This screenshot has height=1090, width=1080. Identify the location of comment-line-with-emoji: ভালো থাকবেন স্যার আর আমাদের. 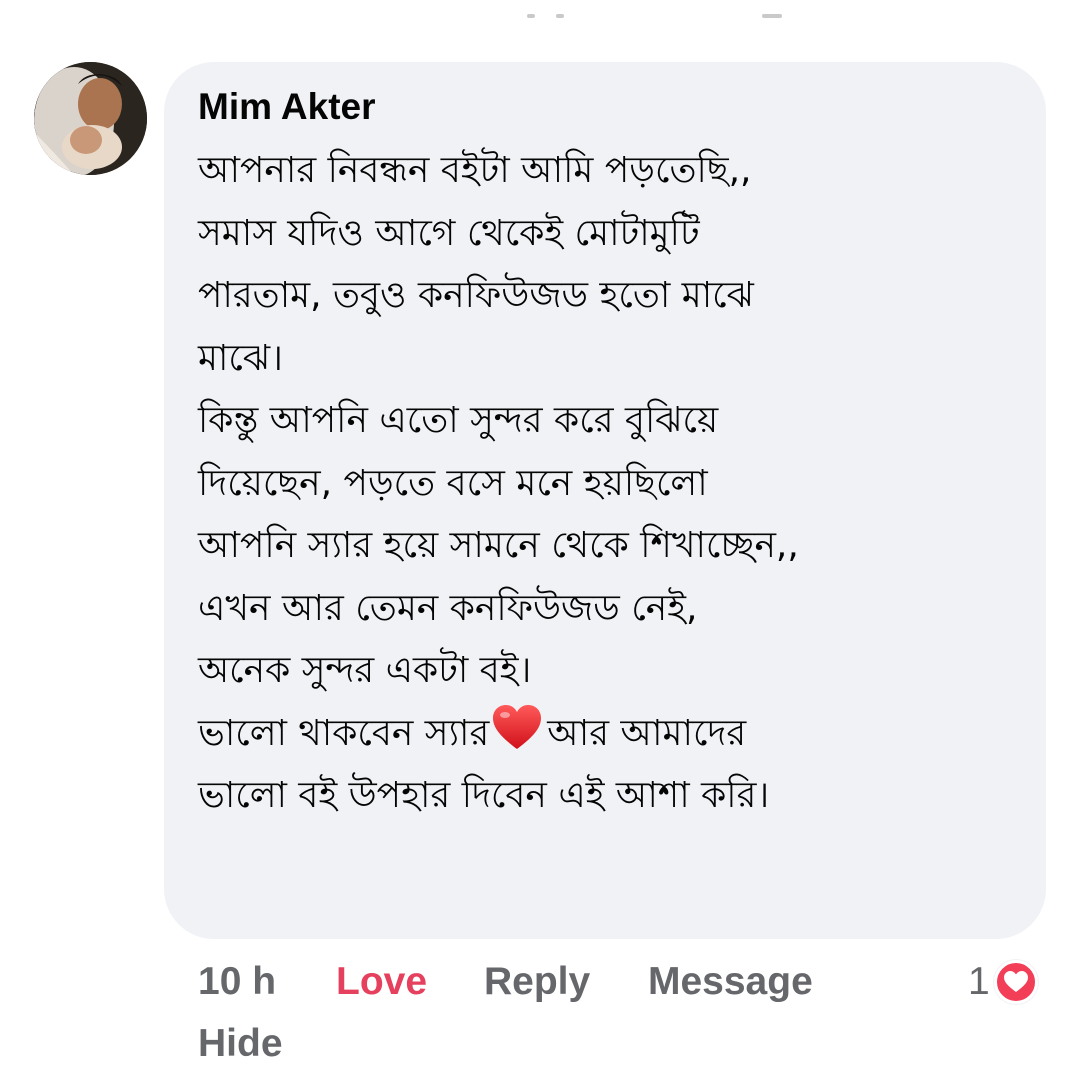
(618, 734).